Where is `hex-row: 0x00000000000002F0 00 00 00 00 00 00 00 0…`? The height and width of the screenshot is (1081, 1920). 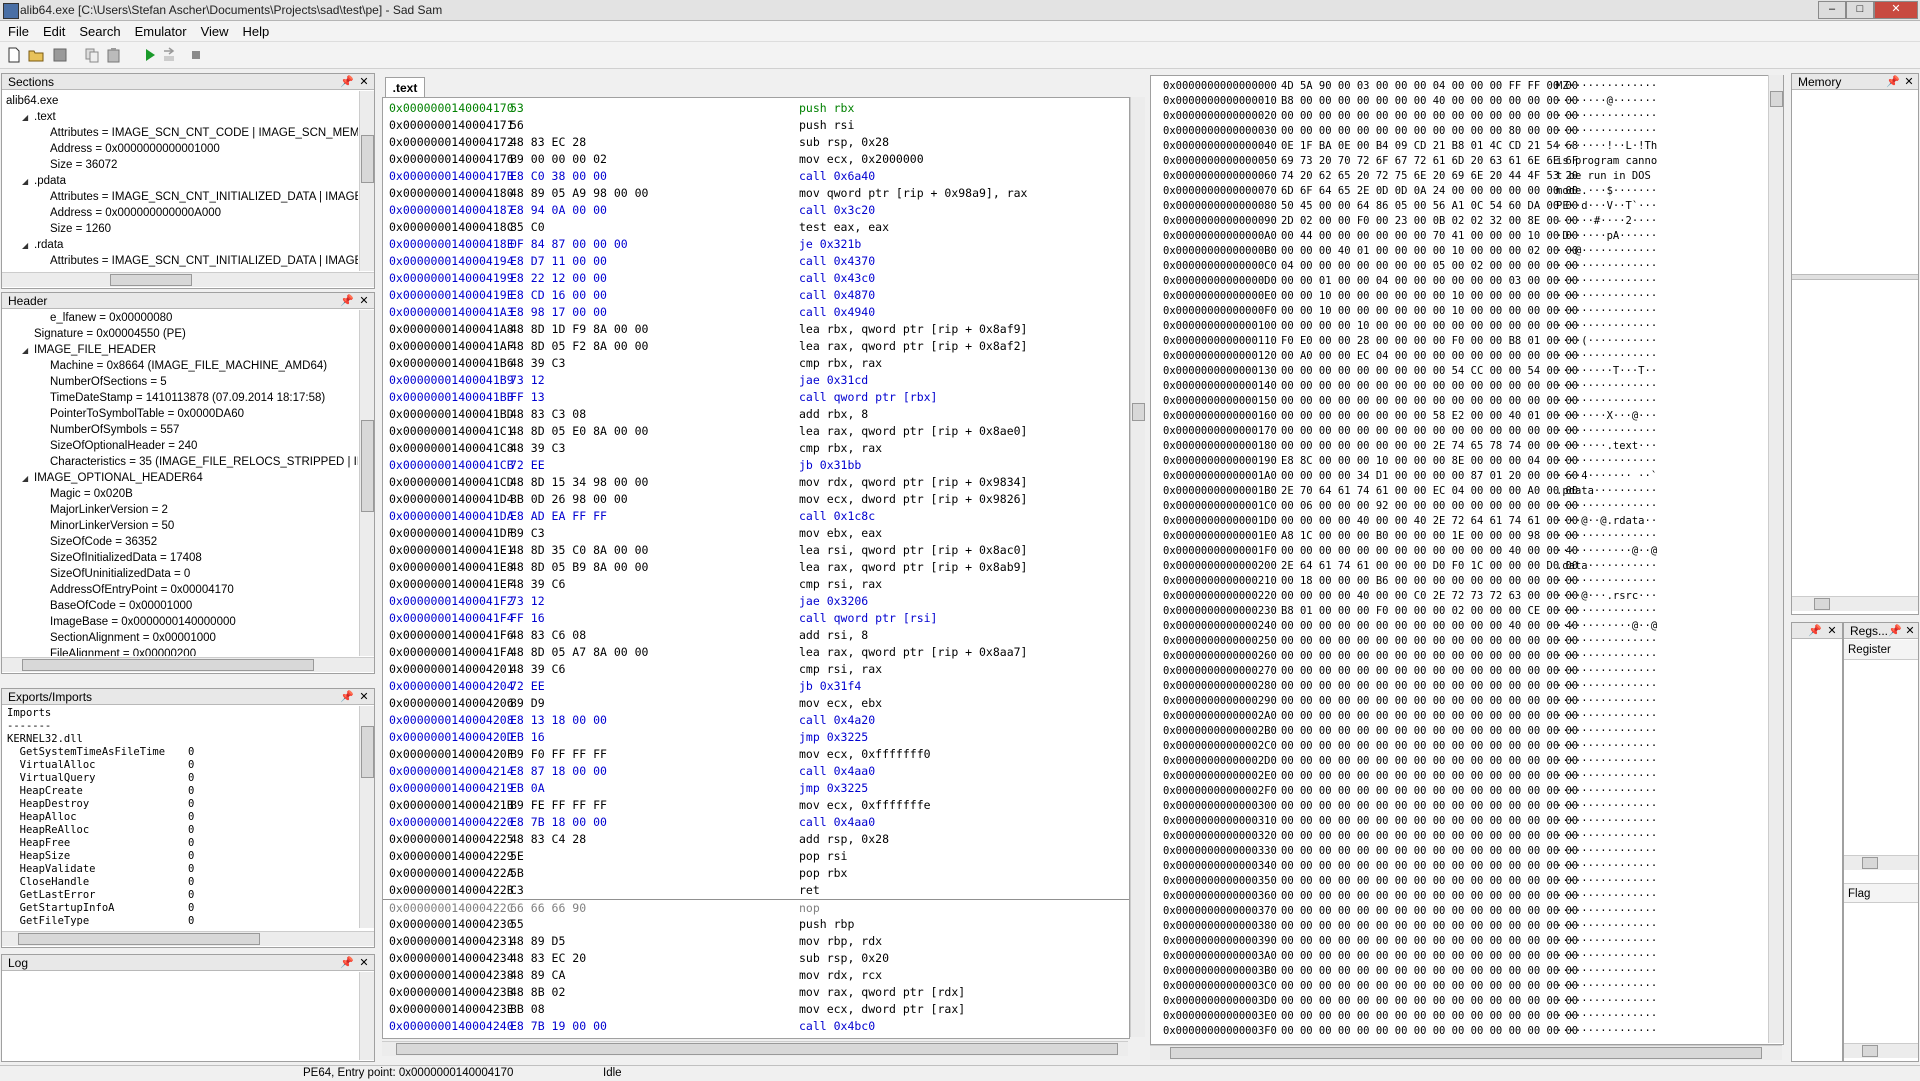
hex-row: 0x00000000000002F0 00 00 00 00 00 00 00 0… is located at coordinates (1466, 791).